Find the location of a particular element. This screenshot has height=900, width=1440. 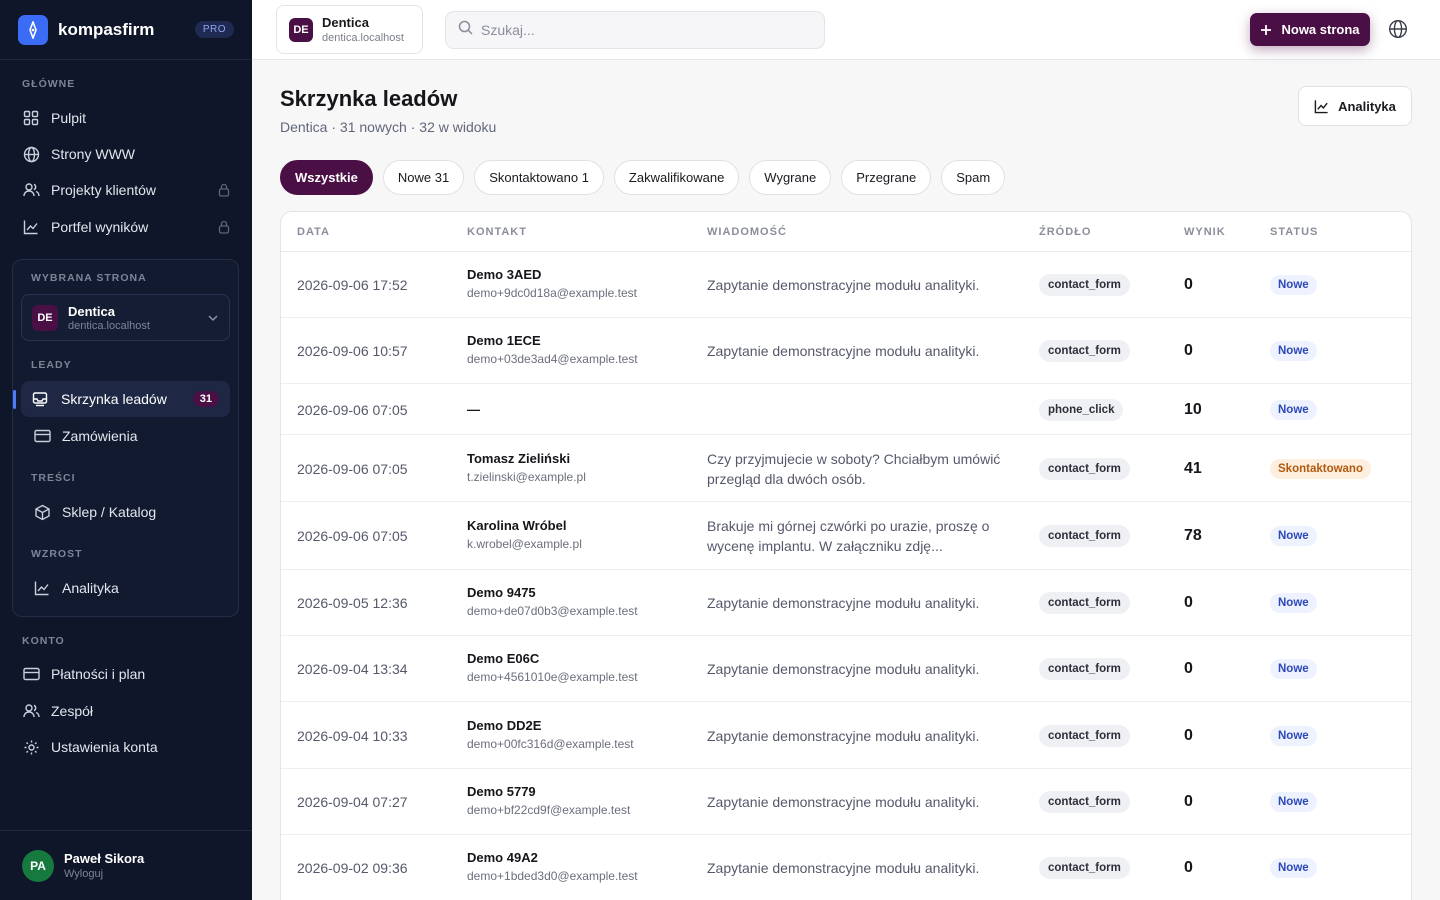

sidebar-item-analytics: Analityka is located at coordinates (76, 588).